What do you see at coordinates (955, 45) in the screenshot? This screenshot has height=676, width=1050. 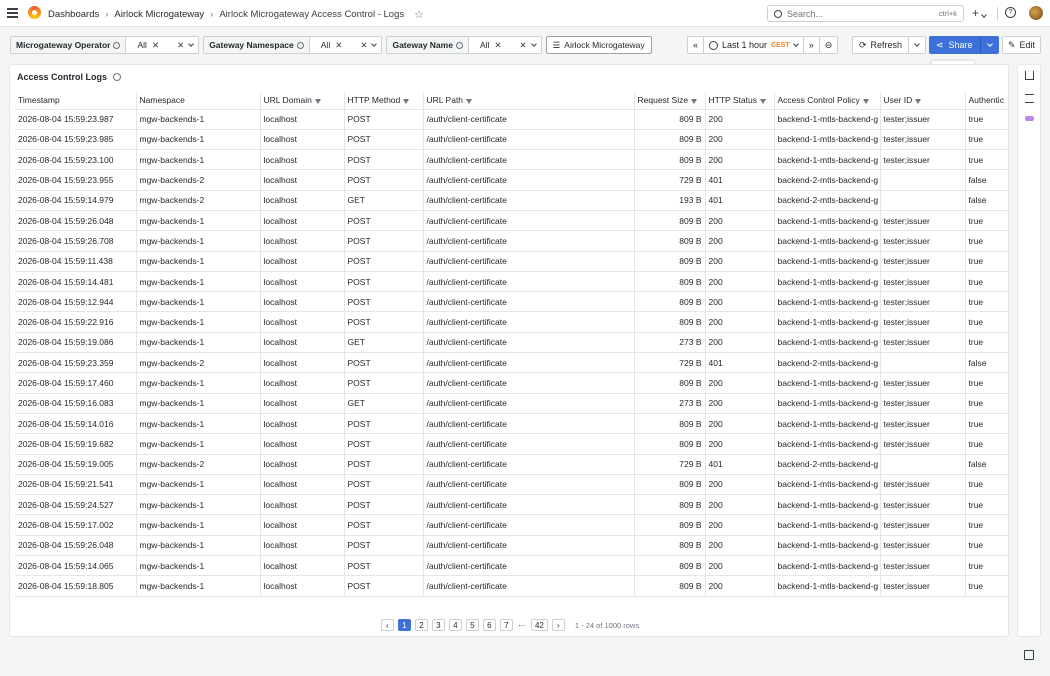 I see `share-button: ⋖ Share` at bounding box center [955, 45].